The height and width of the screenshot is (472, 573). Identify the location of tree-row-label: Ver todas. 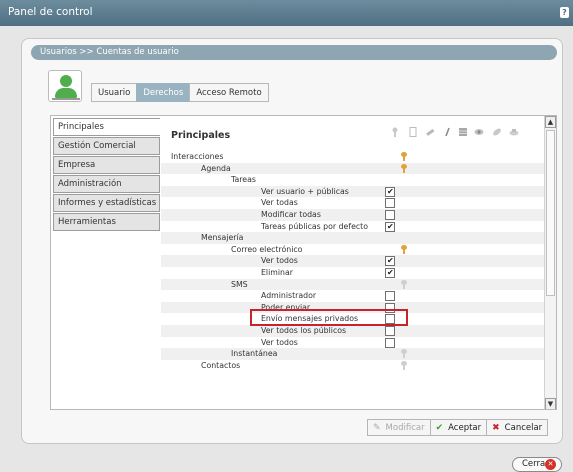
(279, 203).